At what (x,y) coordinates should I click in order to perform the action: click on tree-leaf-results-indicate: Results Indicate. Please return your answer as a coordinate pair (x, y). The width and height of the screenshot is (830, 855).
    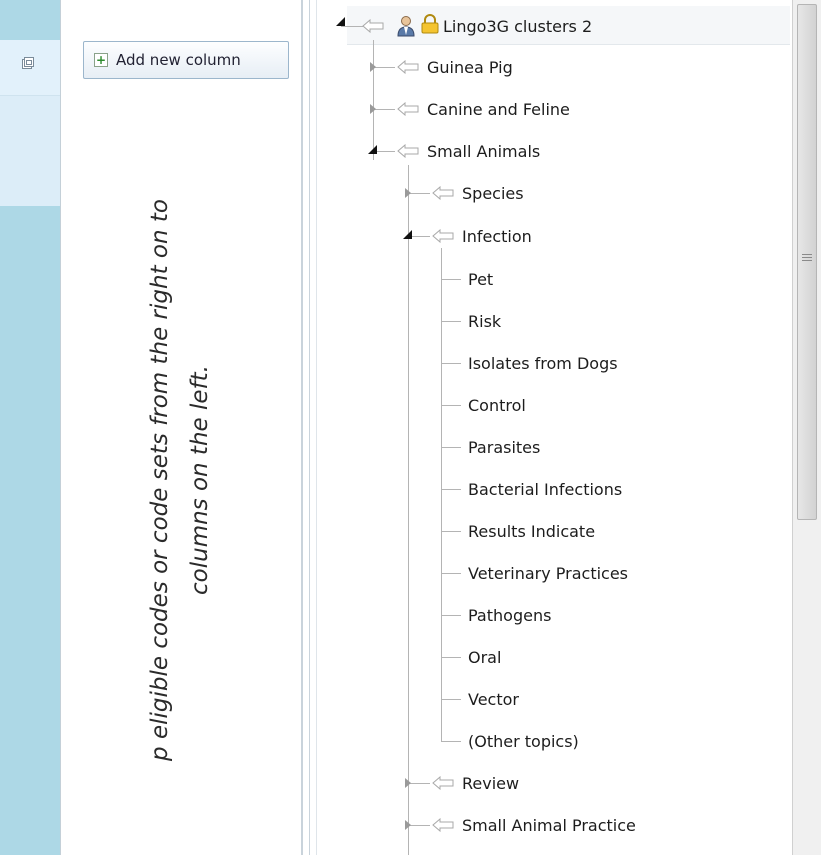
    Looking at the image, I should click on (528, 531).